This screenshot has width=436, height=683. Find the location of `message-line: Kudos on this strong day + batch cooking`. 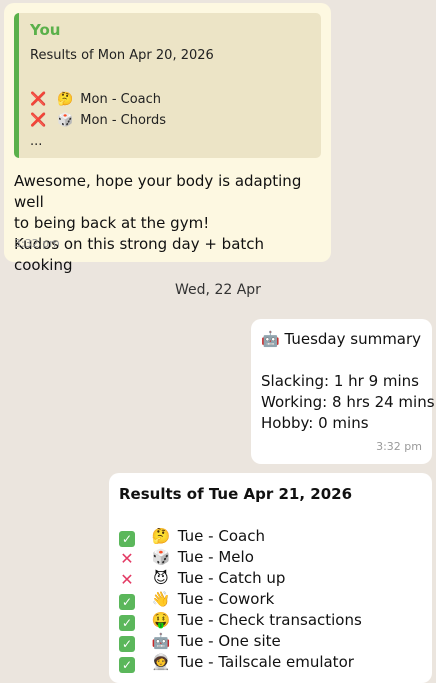

message-line: Kudos on this strong day + batch cooking is located at coordinates (139, 254).